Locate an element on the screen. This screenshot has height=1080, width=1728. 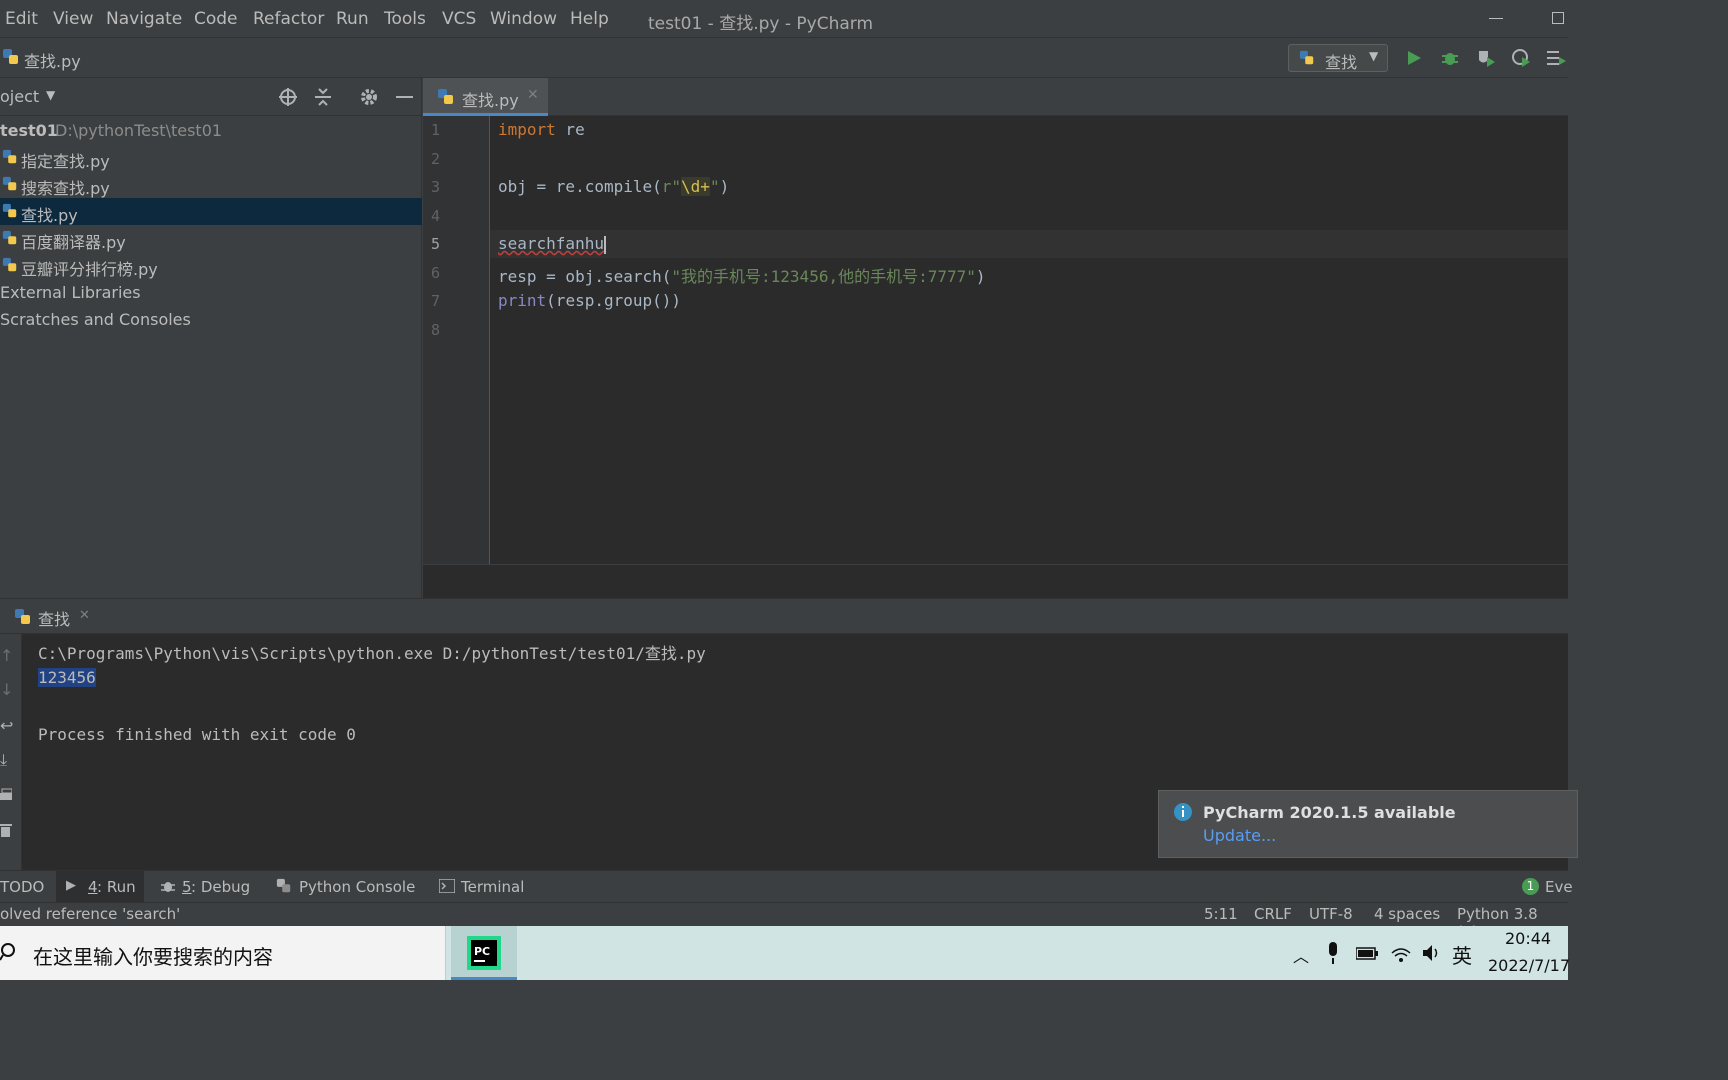
menu-window: Window is located at coordinates (523, 19).